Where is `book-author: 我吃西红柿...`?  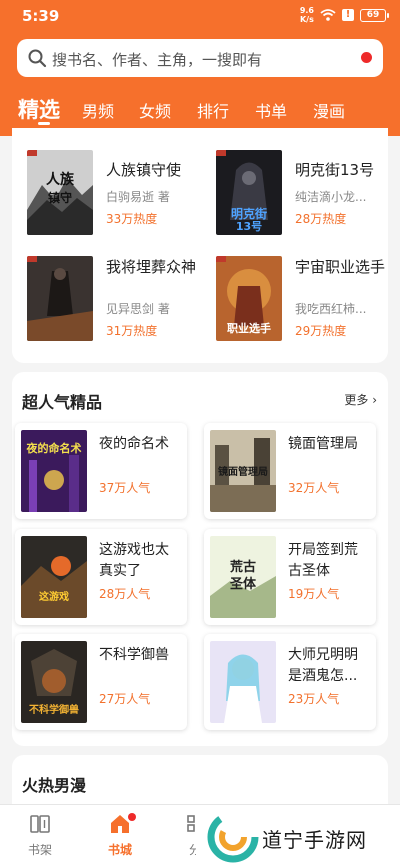 book-author: 我吃西红柿... is located at coordinates (331, 309).